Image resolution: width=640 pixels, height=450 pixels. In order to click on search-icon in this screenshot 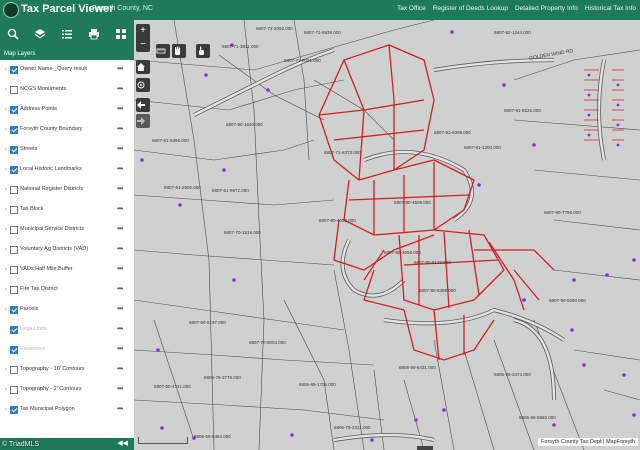, I will do `click(13, 34)`.